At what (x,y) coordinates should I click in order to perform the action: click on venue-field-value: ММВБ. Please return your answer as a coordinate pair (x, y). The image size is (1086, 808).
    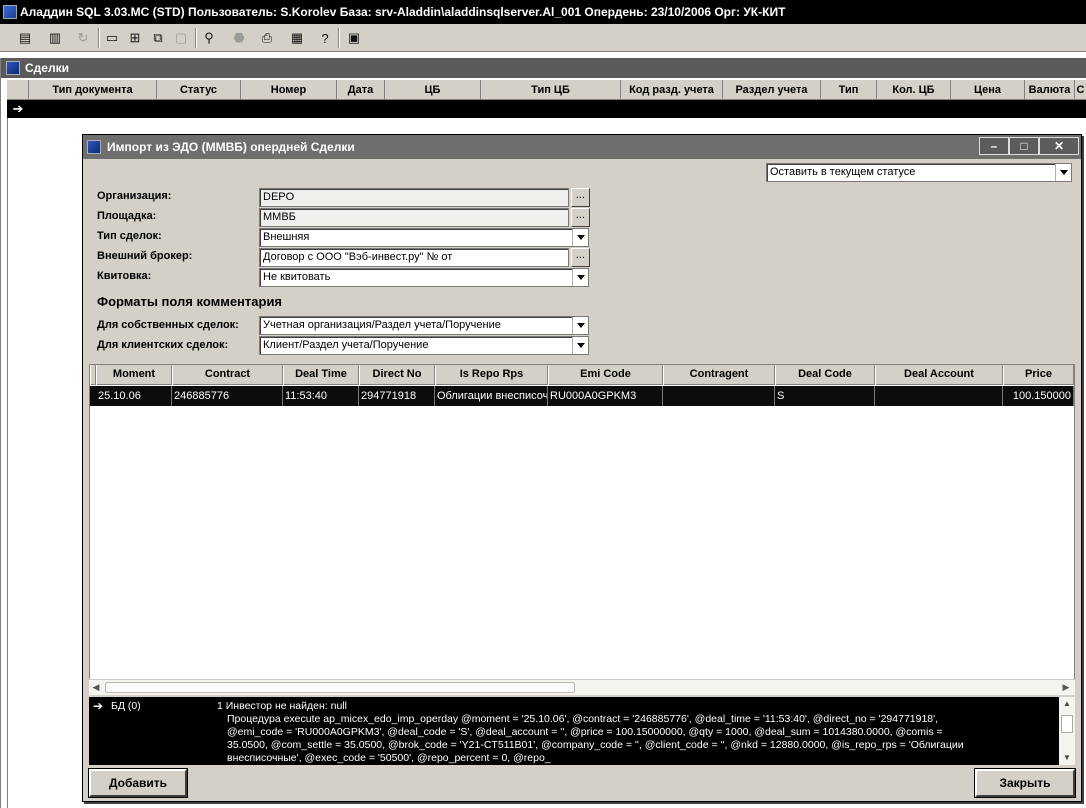
    Looking at the image, I should click on (279, 217).